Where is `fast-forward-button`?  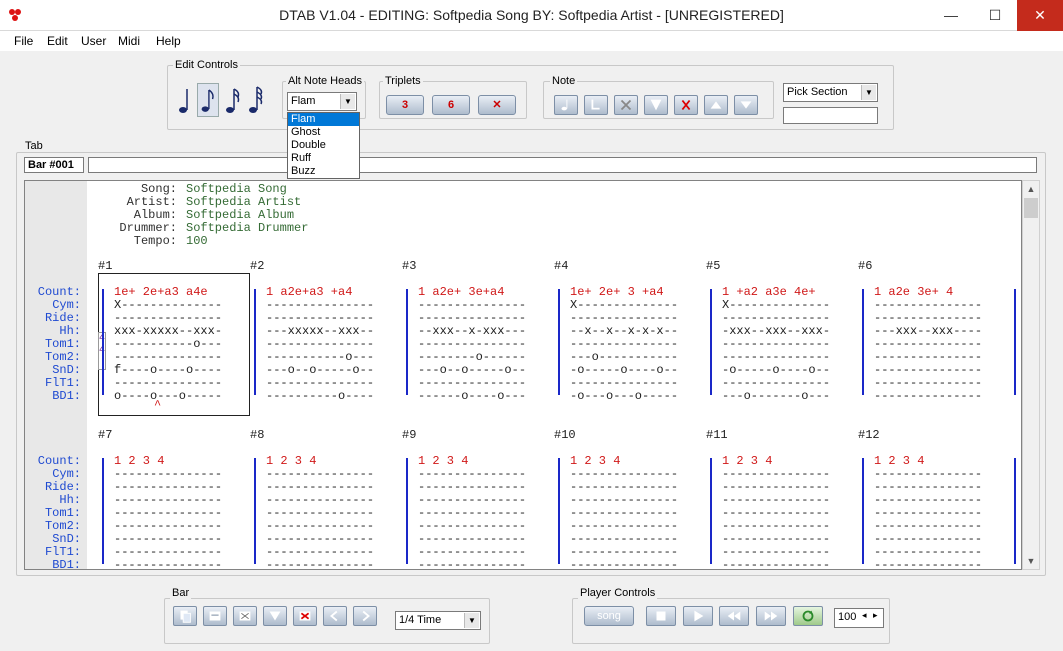
fast-forward-button is located at coordinates (771, 616).